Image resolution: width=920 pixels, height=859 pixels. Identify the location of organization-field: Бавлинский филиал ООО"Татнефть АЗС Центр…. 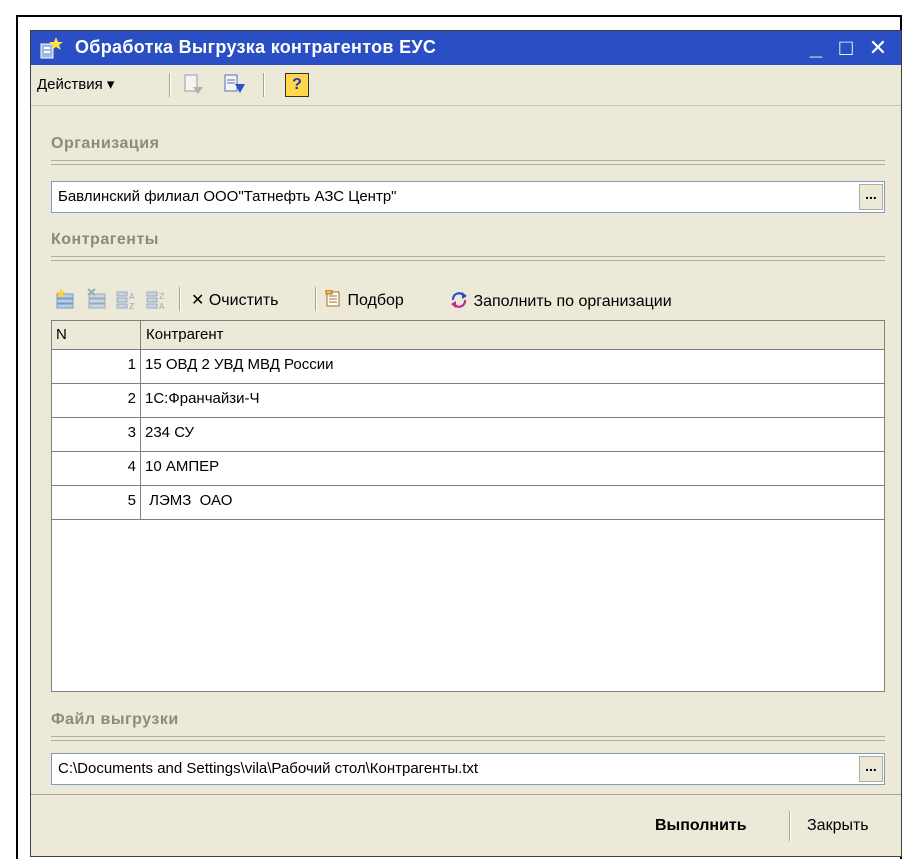
(468, 197).